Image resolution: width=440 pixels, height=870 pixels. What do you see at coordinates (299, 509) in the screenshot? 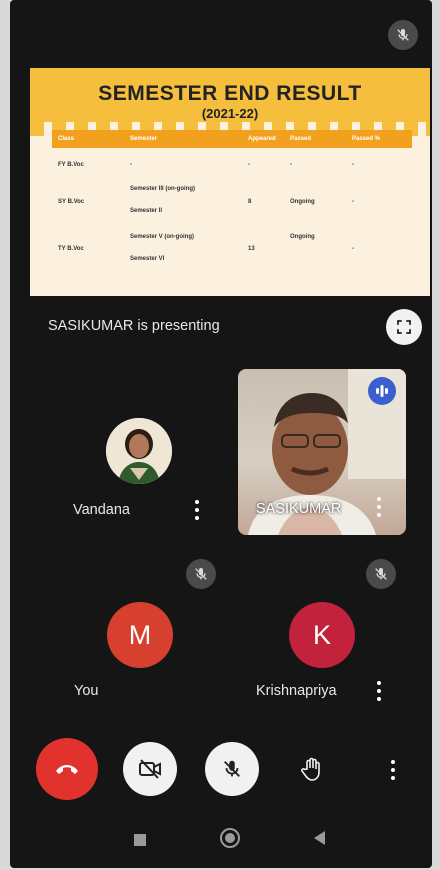
I see `participant-name-sasikumar: SASIKUMAR` at bounding box center [299, 509].